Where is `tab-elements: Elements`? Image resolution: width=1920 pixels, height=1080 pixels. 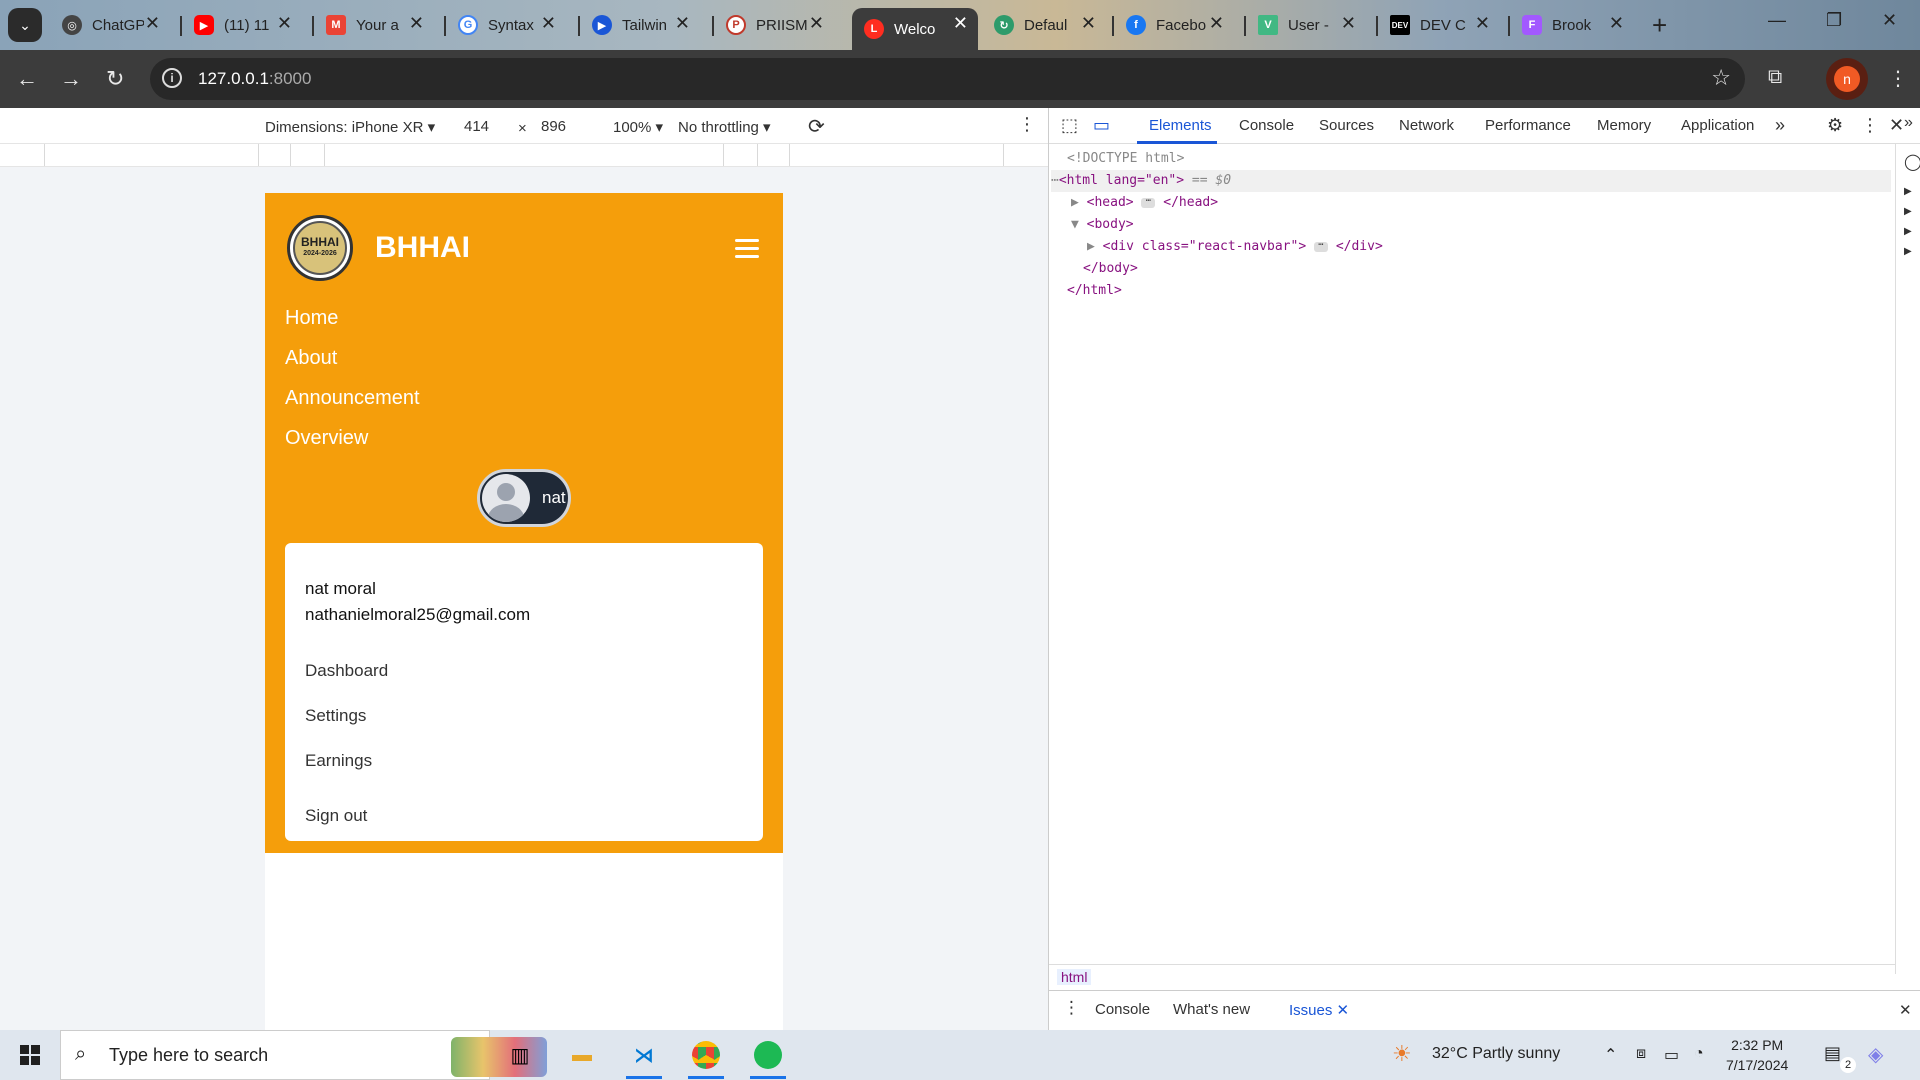
tab-elements: Elements is located at coordinates (1180, 125).